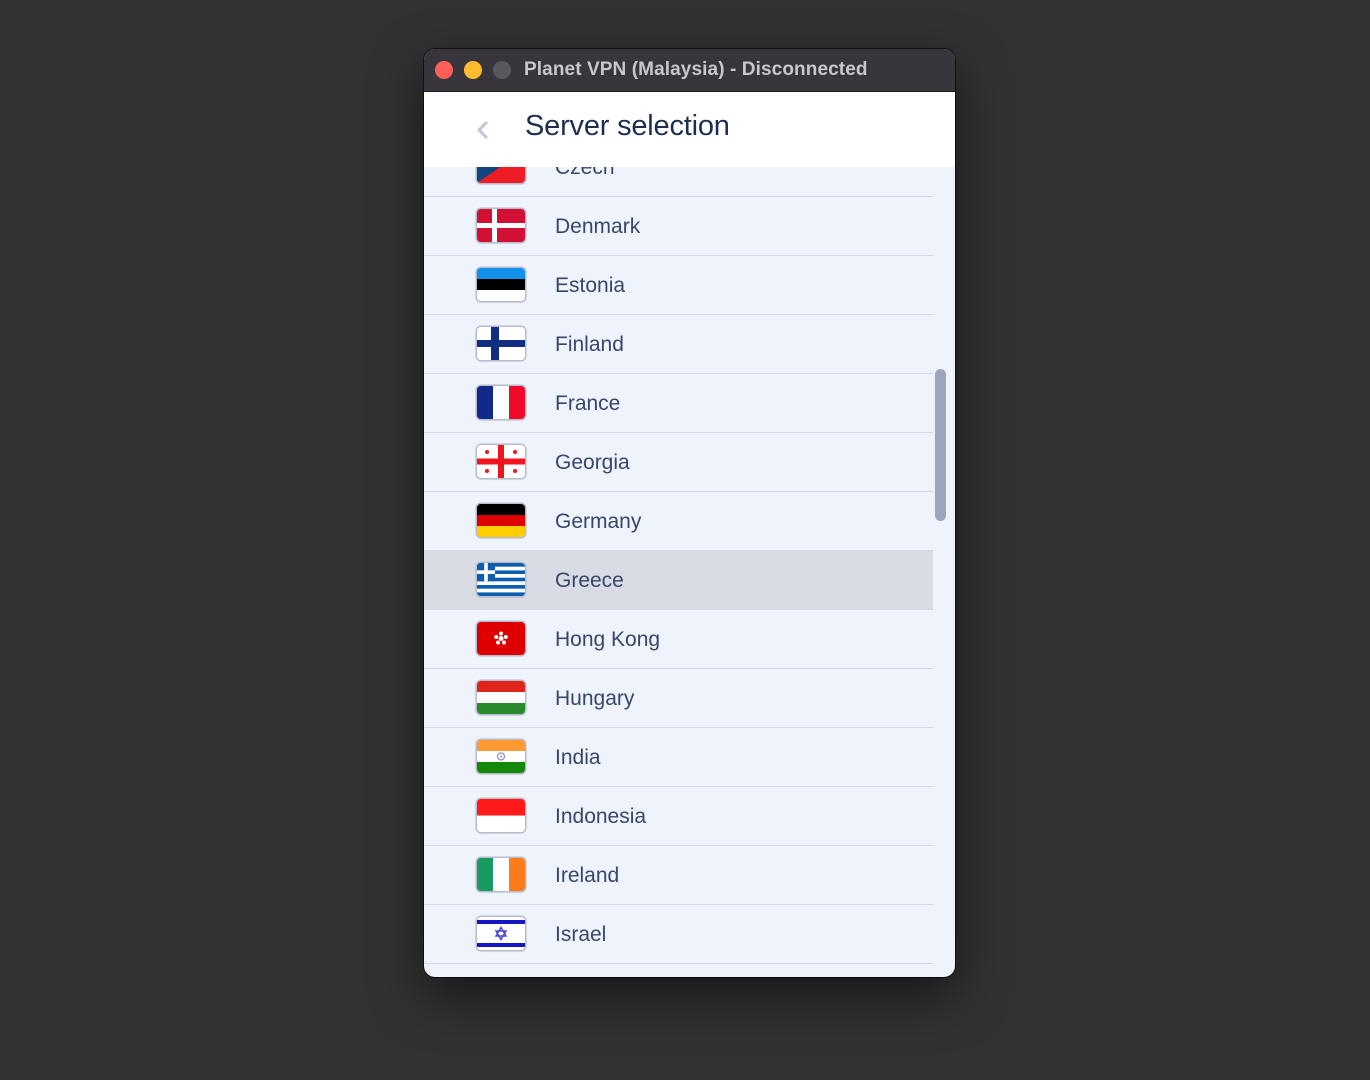  I want to click on il-flag-icon, so click(501, 933).